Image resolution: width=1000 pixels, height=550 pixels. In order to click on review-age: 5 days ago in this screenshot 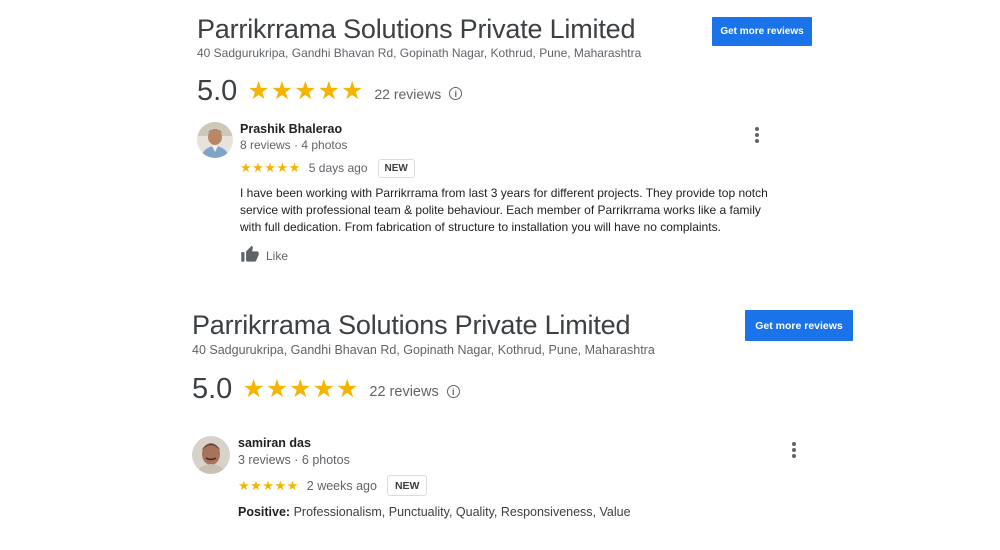, I will do `click(338, 168)`.